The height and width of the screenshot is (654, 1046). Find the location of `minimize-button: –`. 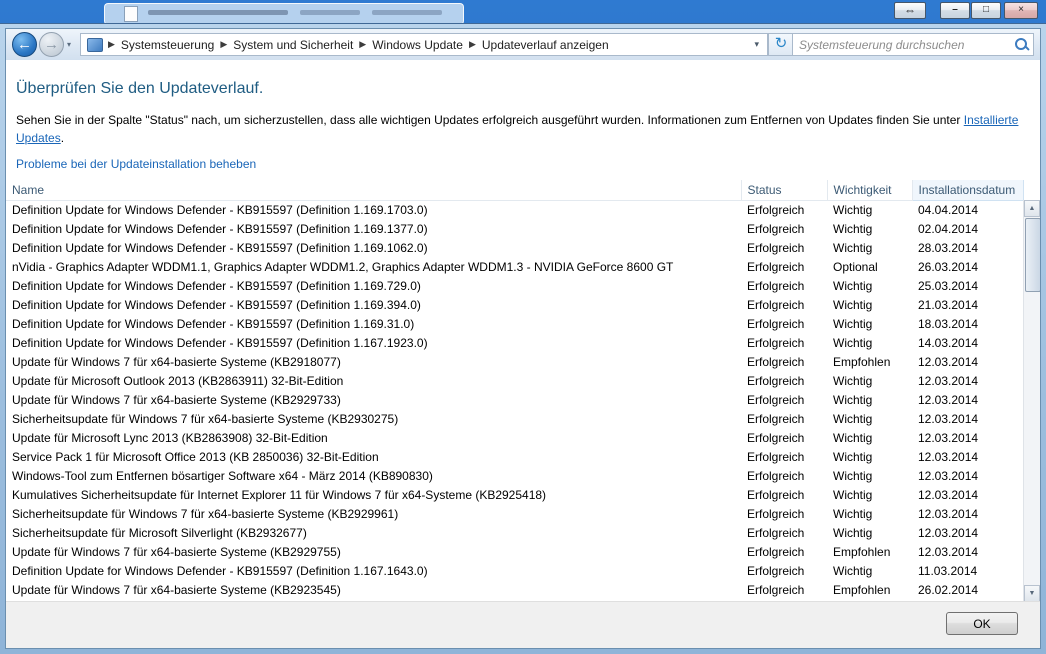

minimize-button: – is located at coordinates (955, 10).